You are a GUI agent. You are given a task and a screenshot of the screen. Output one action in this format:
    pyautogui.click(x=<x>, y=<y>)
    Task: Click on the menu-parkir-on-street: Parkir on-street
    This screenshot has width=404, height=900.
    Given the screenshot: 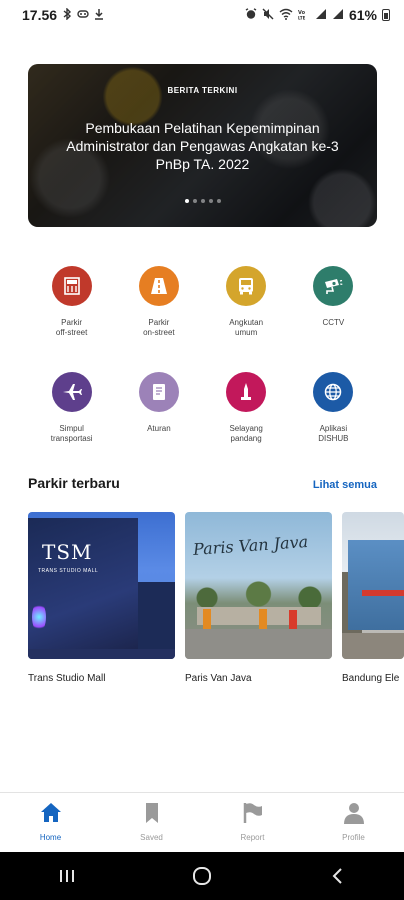 What is the action you would take?
    pyautogui.click(x=158, y=313)
    